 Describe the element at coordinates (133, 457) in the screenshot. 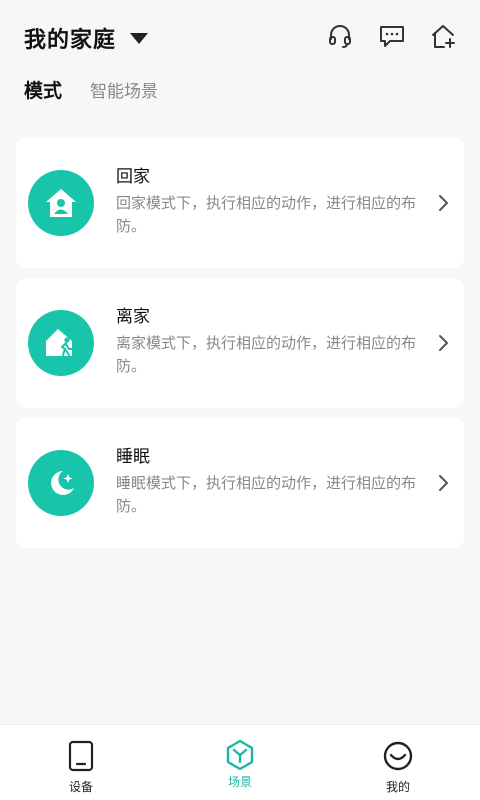

I see `mode-title: 睡眠` at that location.